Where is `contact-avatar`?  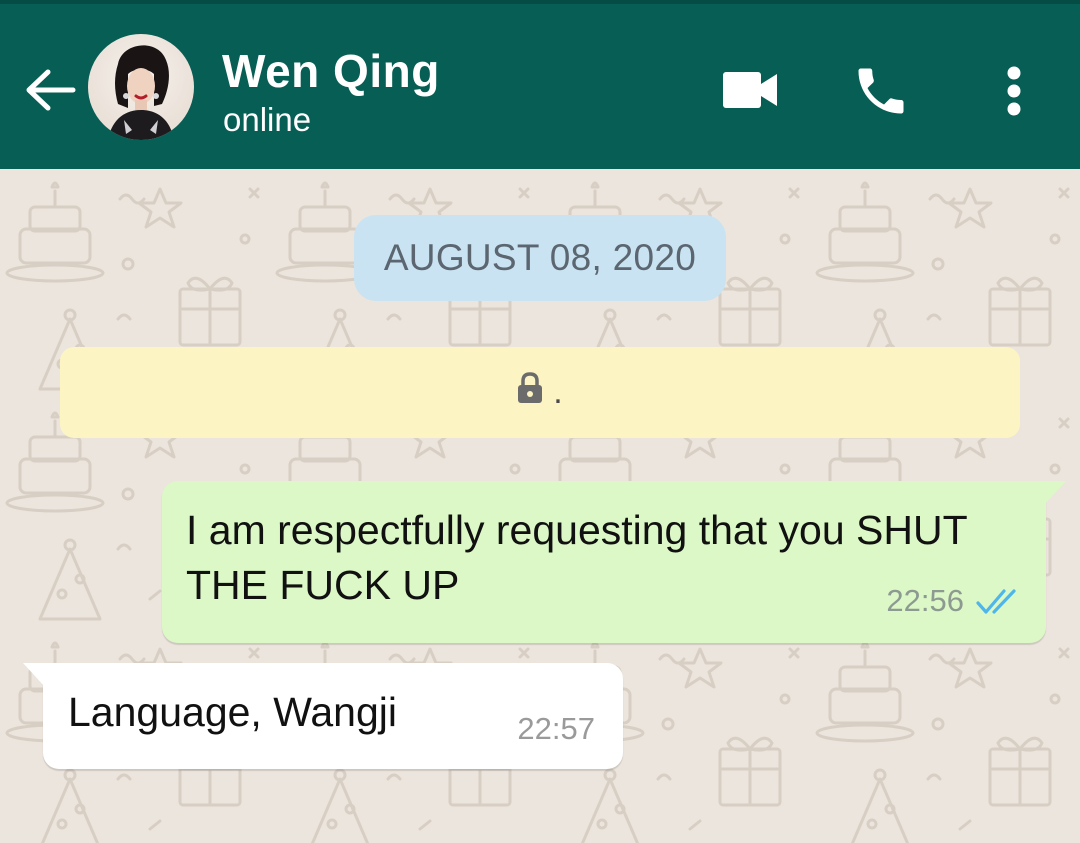
contact-avatar is located at coordinates (141, 87).